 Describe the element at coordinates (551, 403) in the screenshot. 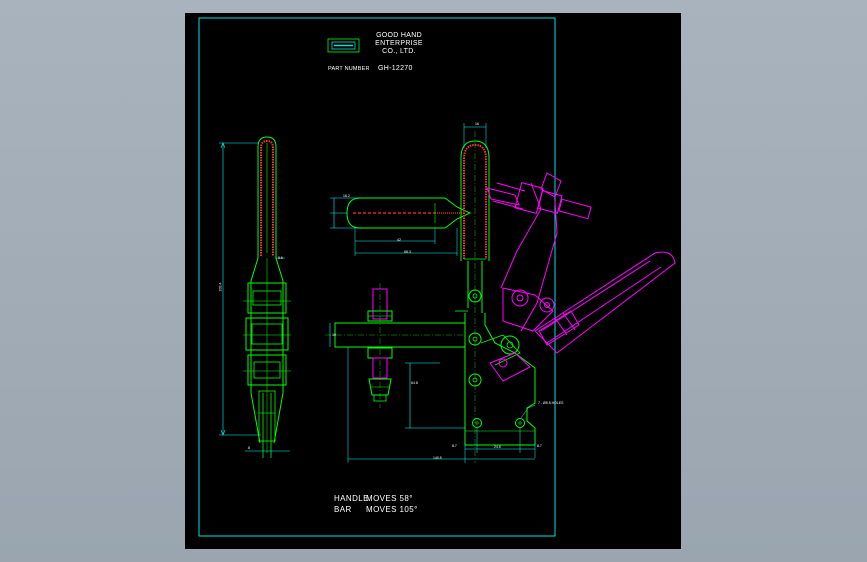

I see `dim-holes-note: 7 - Ø8.5 HOLES` at that location.